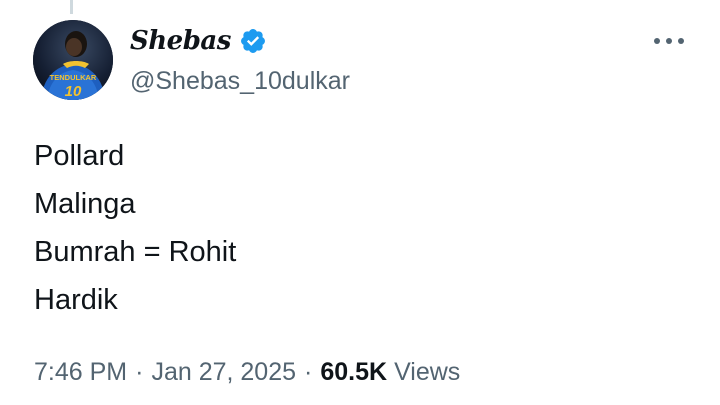 The height and width of the screenshot is (405, 720). I want to click on avatar-image: TENDULKAR 10, so click(73, 60).